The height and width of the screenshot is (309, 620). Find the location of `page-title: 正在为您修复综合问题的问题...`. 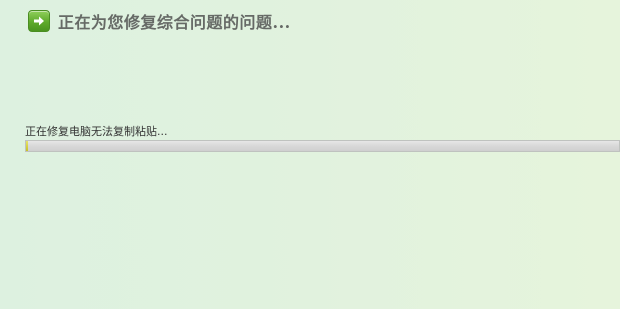

page-title: 正在为您修复综合问题的问题... is located at coordinates (174, 22).